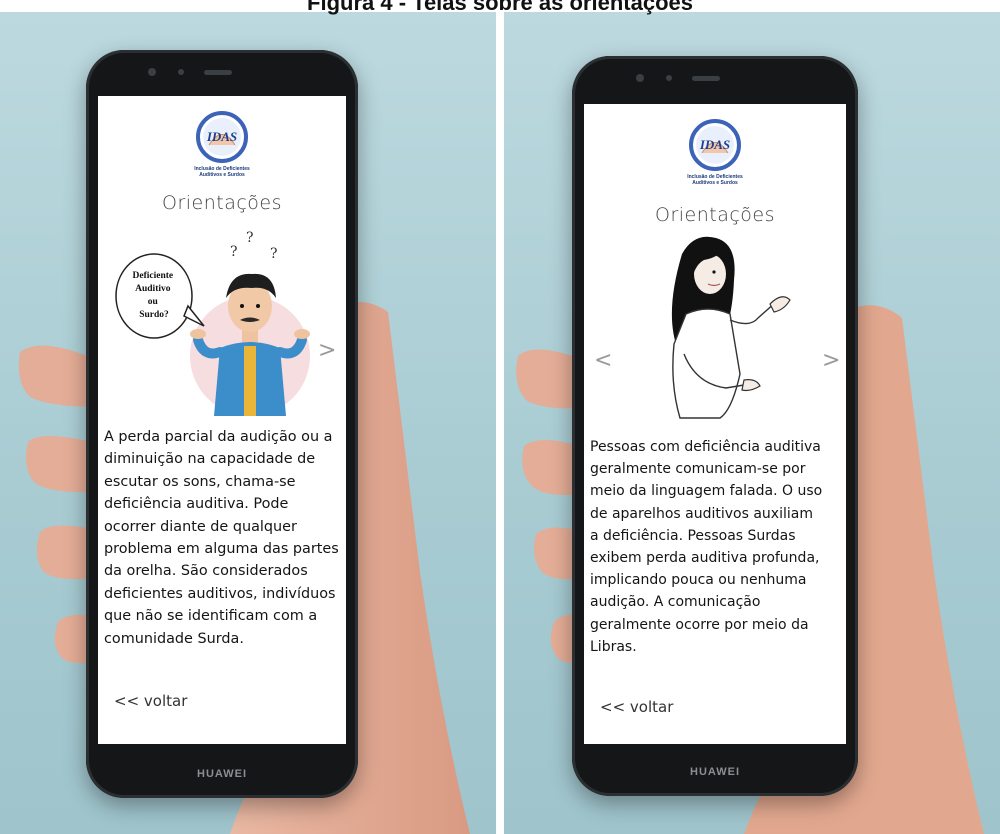 The image size is (1000, 834). Describe the element at coordinates (603, 361) in the screenshot. I see `previous-arrow-button: <` at that location.